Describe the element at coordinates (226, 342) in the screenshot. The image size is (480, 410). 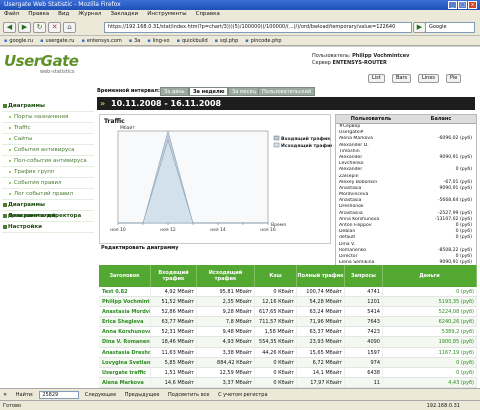
I see `table-cell: 4,93 Мбайт` at that location.